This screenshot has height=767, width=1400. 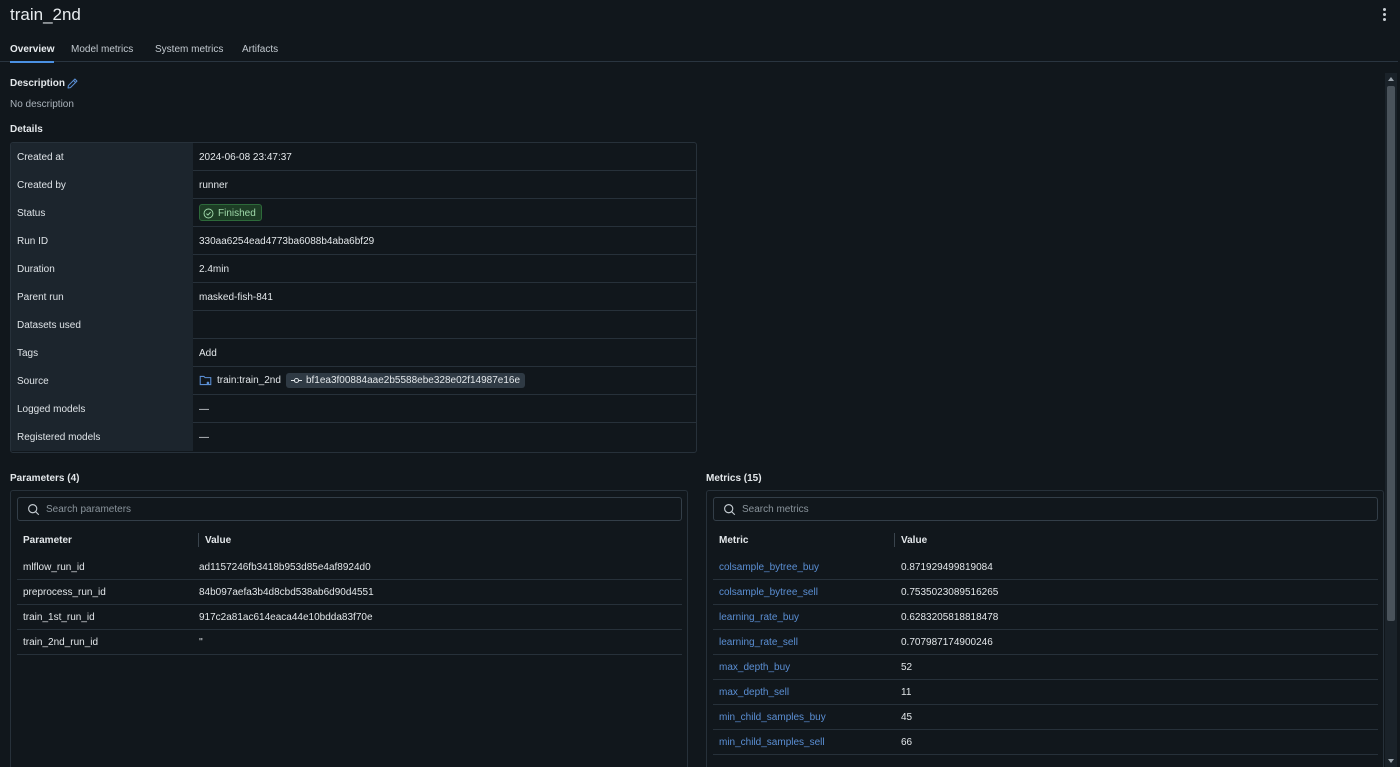 What do you see at coordinates (1045, 642) in the screenshot?
I see `table-row: learning_rate_sell 0.707987174900246` at bounding box center [1045, 642].